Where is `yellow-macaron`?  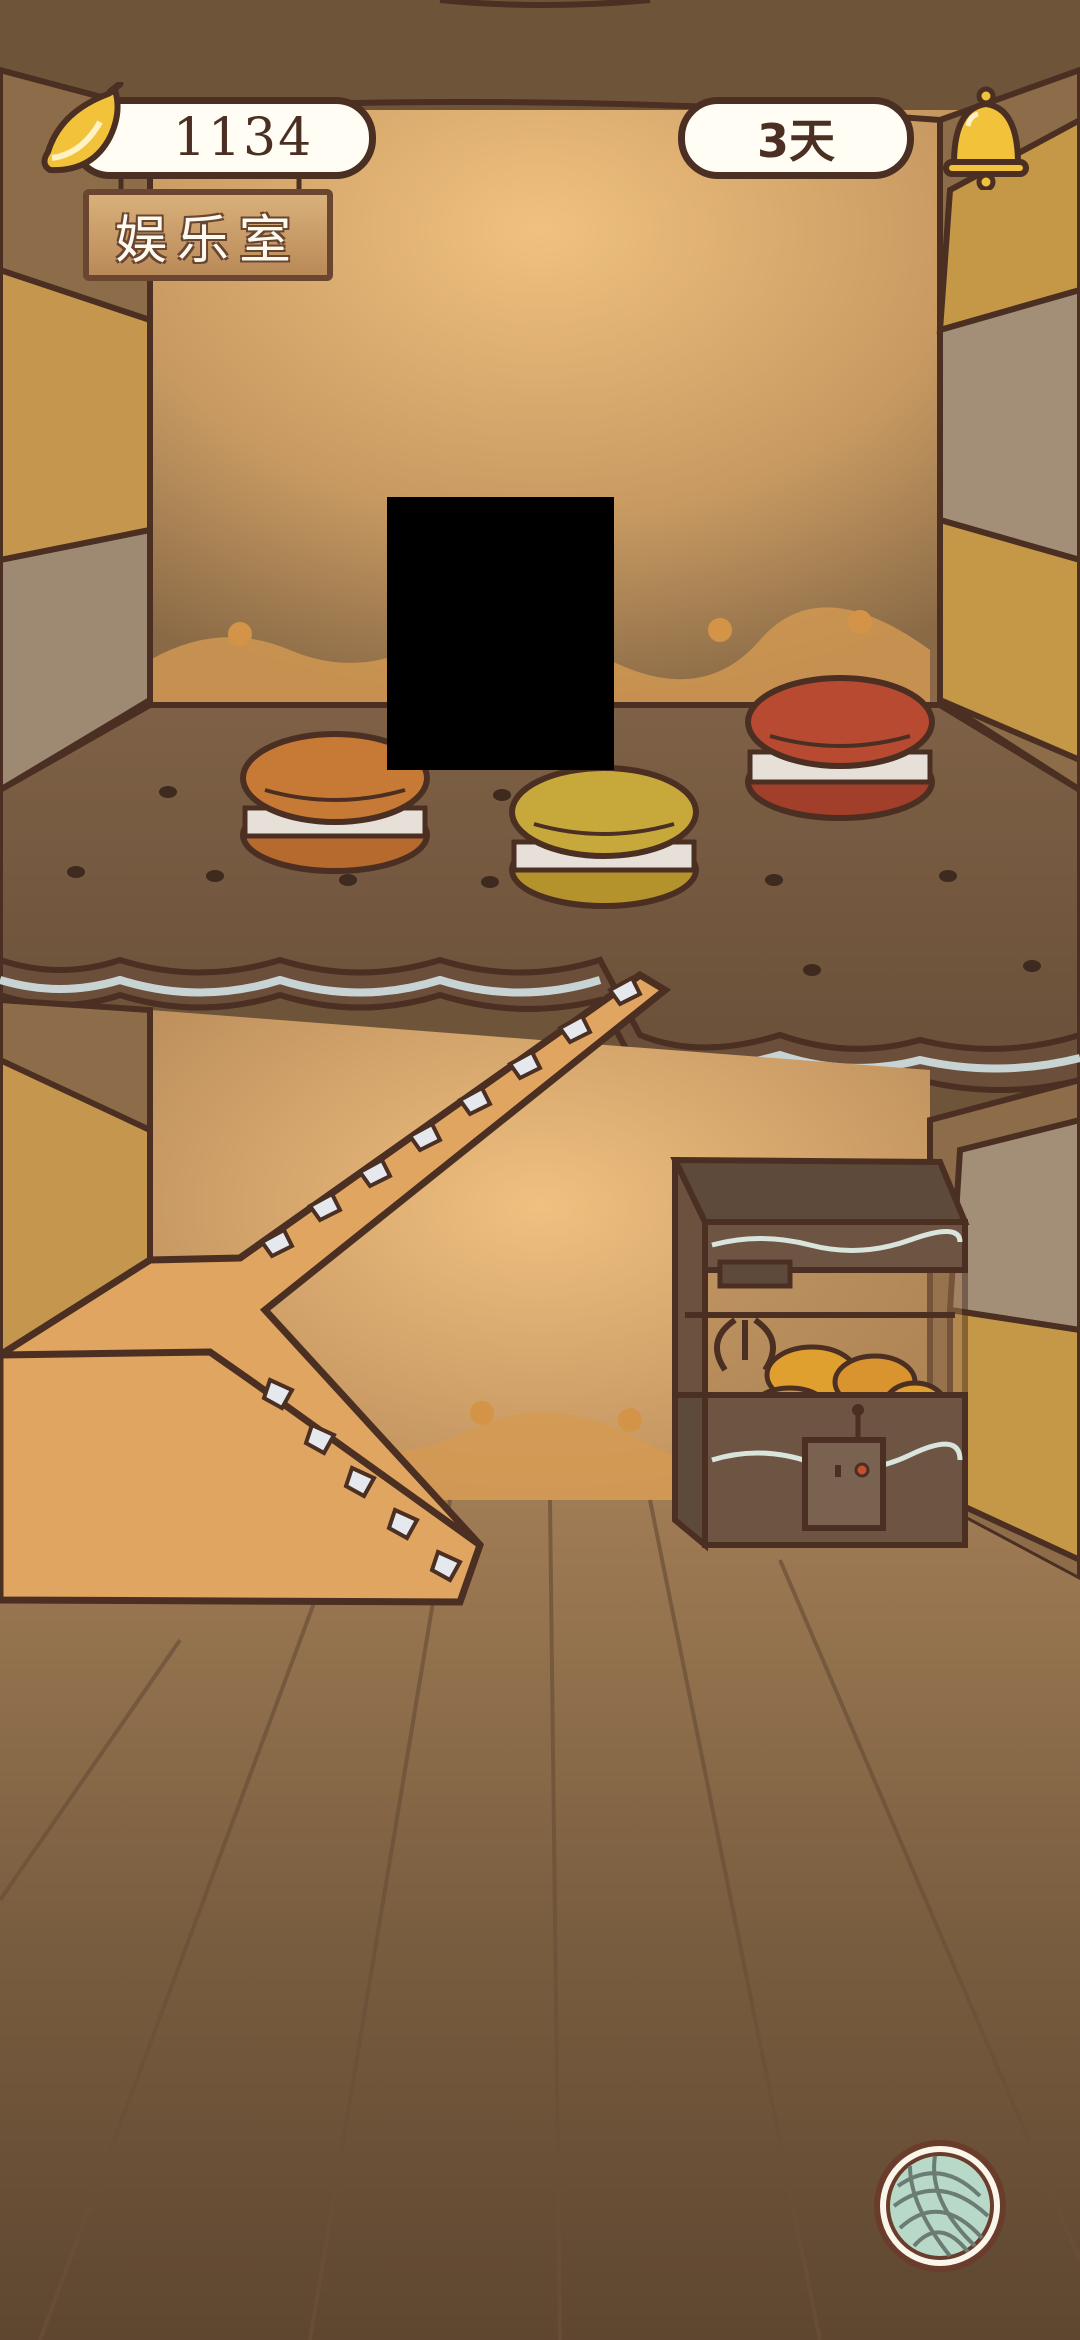
yellow-macaron is located at coordinates (604, 837).